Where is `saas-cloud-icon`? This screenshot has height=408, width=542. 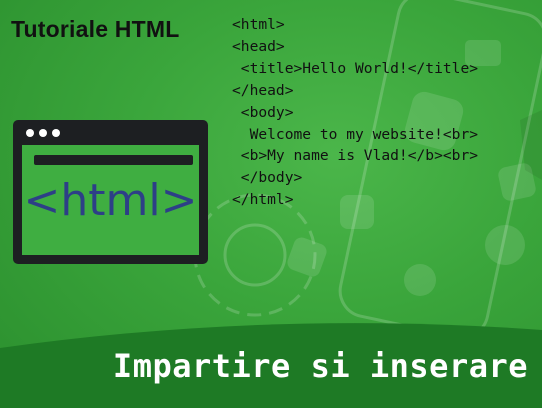
saas-cloud-icon is located at coordinates (505, 245).